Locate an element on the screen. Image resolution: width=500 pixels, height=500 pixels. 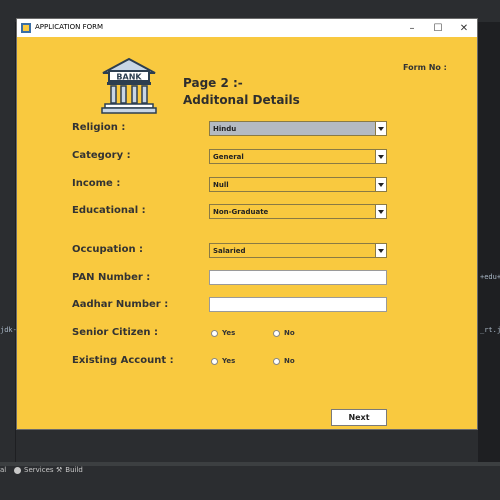
existing-account-yes-radio: Yes is located at coordinates (223, 361).